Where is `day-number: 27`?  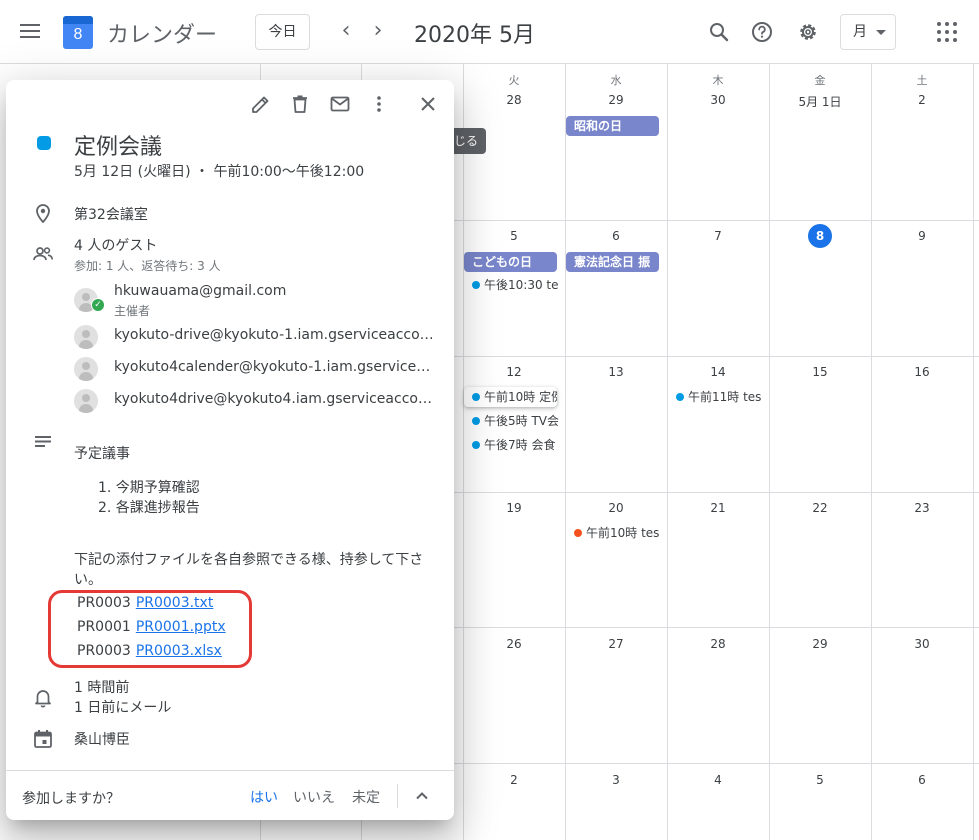 day-number: 27 is located at coordinates (616, 644).